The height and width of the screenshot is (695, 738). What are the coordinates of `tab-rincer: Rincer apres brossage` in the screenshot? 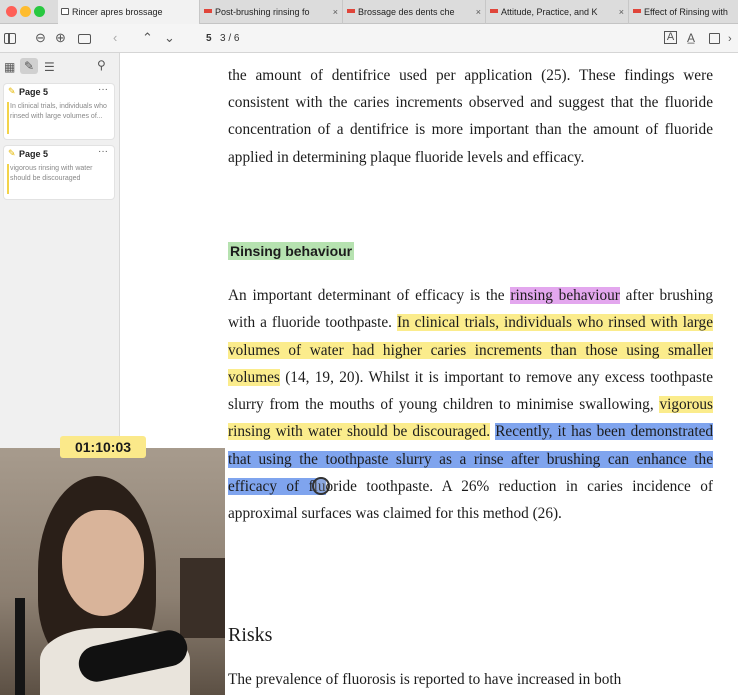 It's located at (129, 12).